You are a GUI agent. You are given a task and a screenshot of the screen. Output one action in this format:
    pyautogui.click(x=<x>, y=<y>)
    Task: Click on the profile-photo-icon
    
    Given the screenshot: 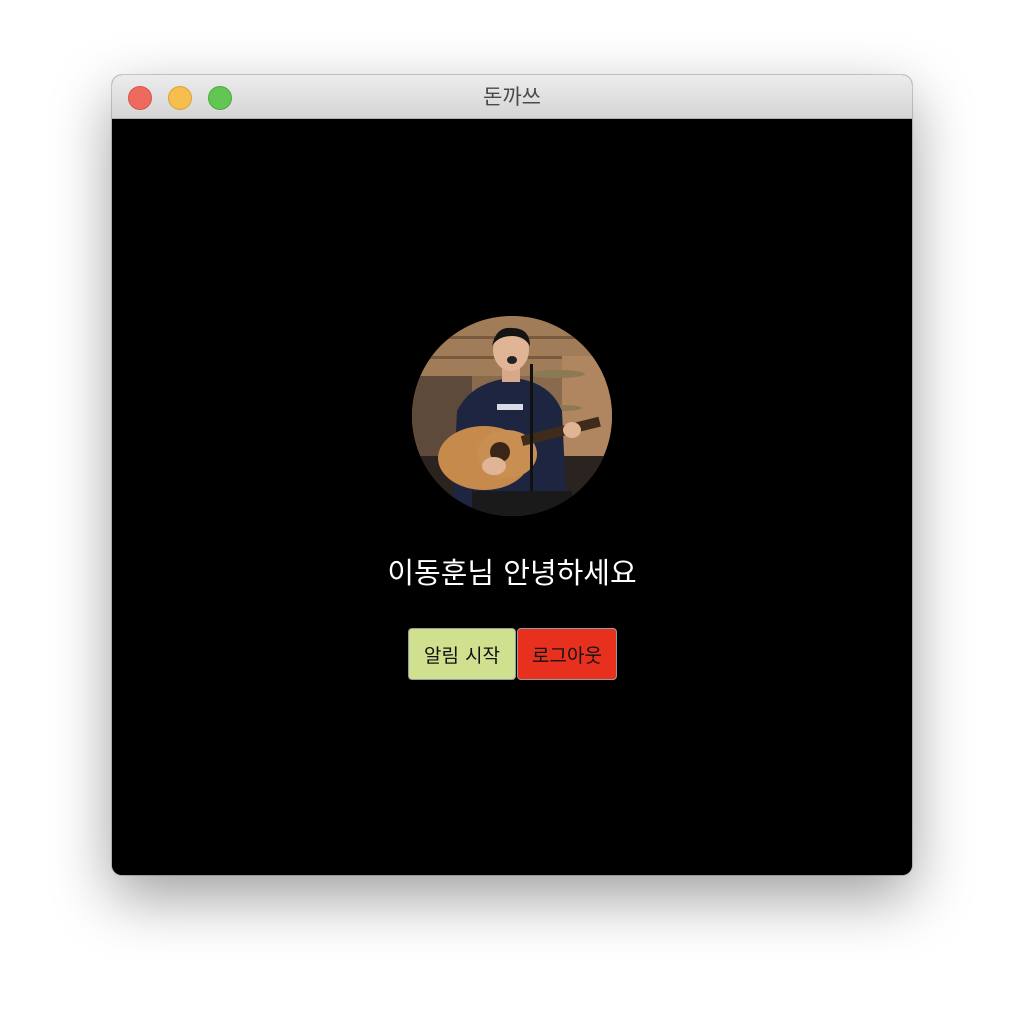 What is the action you would take?
    pyautogui.click(x=512, y=416)
    